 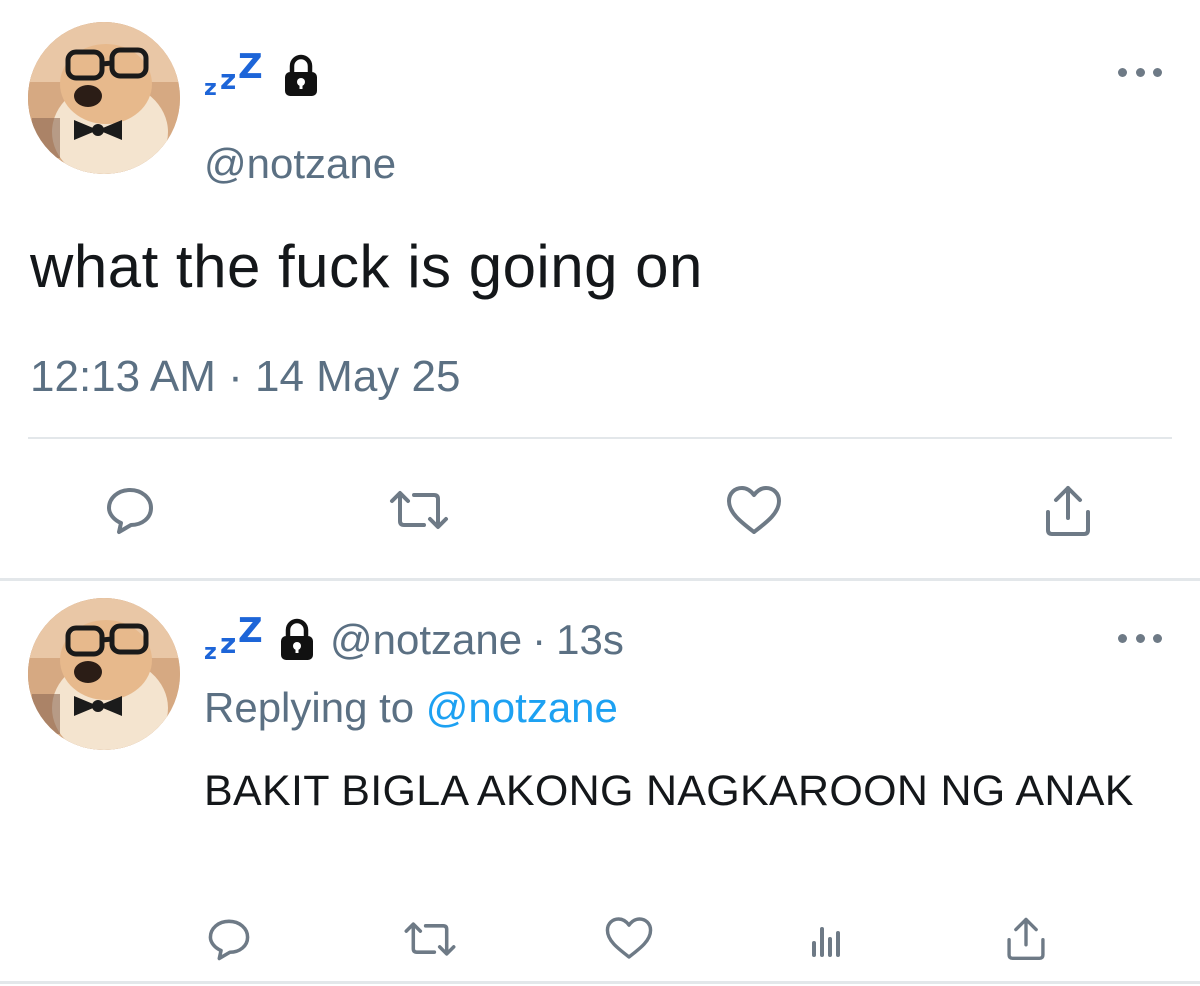 I want to click on replying-to: Replying to @notzane, so click(x=411, y=708).